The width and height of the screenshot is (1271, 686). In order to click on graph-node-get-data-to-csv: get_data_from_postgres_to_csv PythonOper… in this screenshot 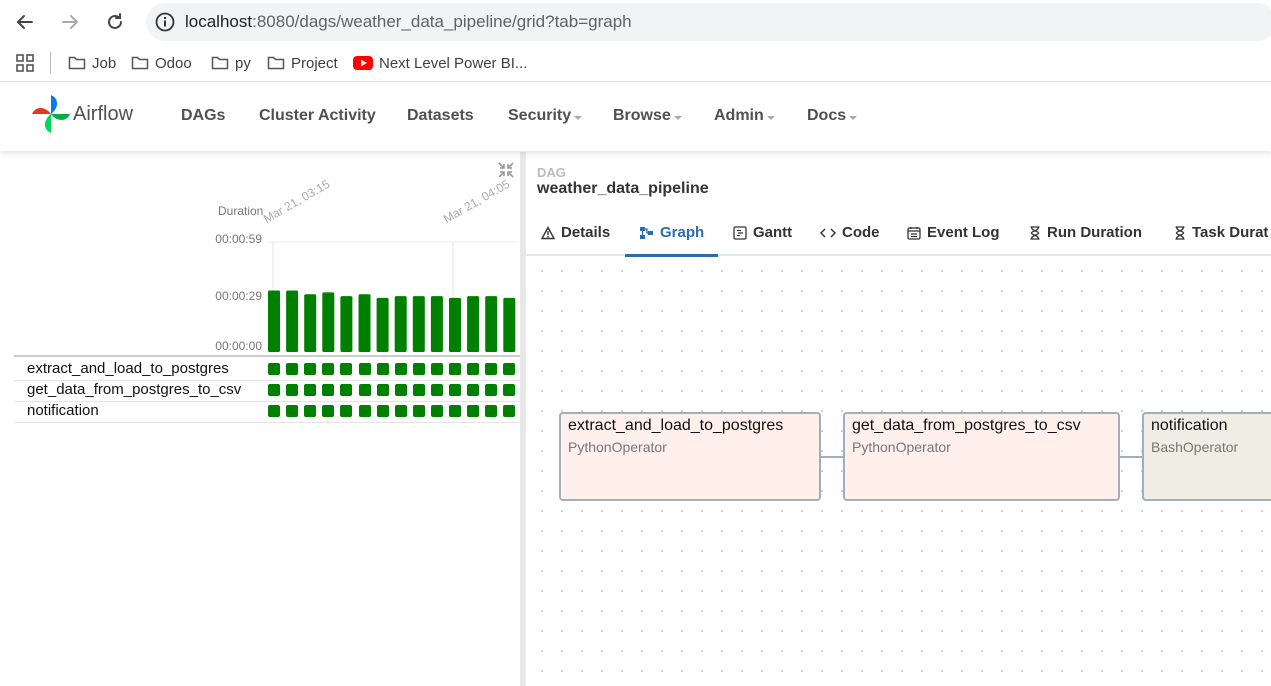, I will do `click(981, 456)`.